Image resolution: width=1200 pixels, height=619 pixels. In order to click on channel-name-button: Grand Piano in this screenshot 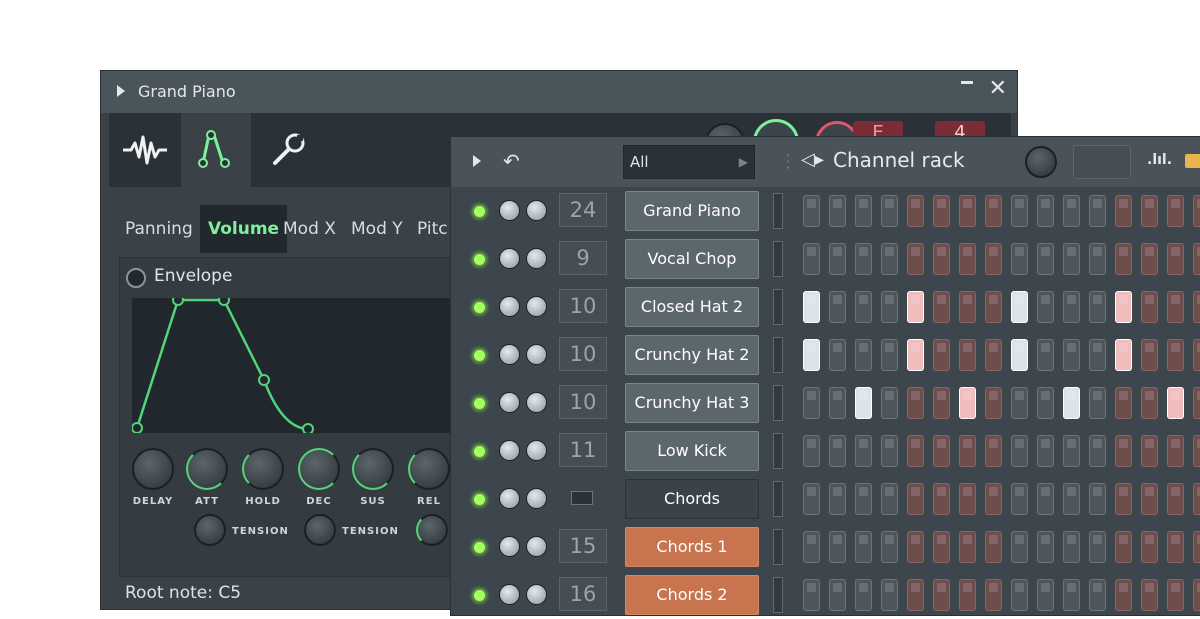, I will do `click(692, 211)`.